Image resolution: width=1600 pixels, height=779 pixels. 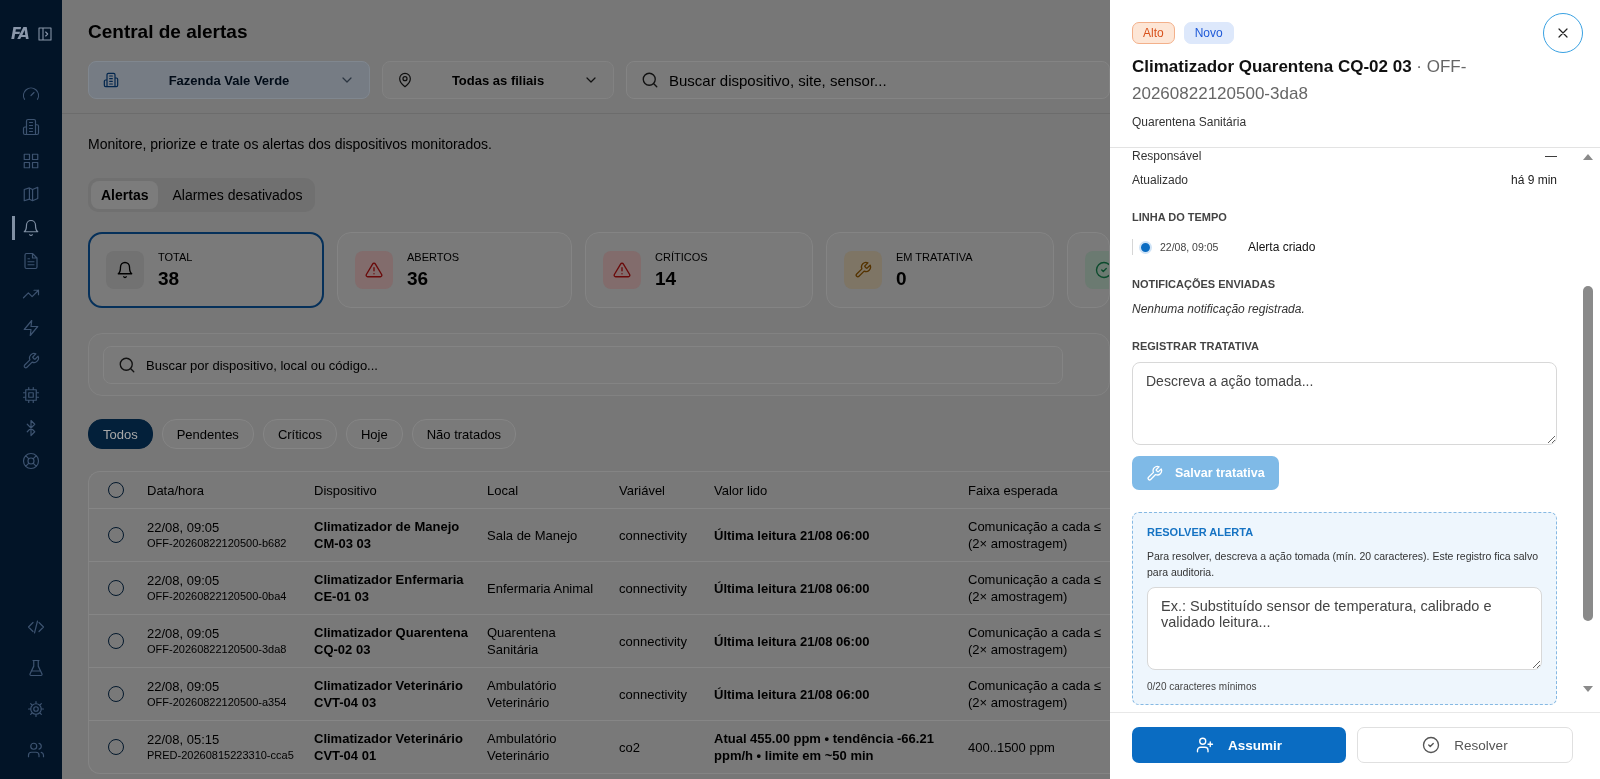 What do you see at coordinates (1208, 33) in the screenshot?
I see `status-badge: Novo` at bounding box center [1208, 33].